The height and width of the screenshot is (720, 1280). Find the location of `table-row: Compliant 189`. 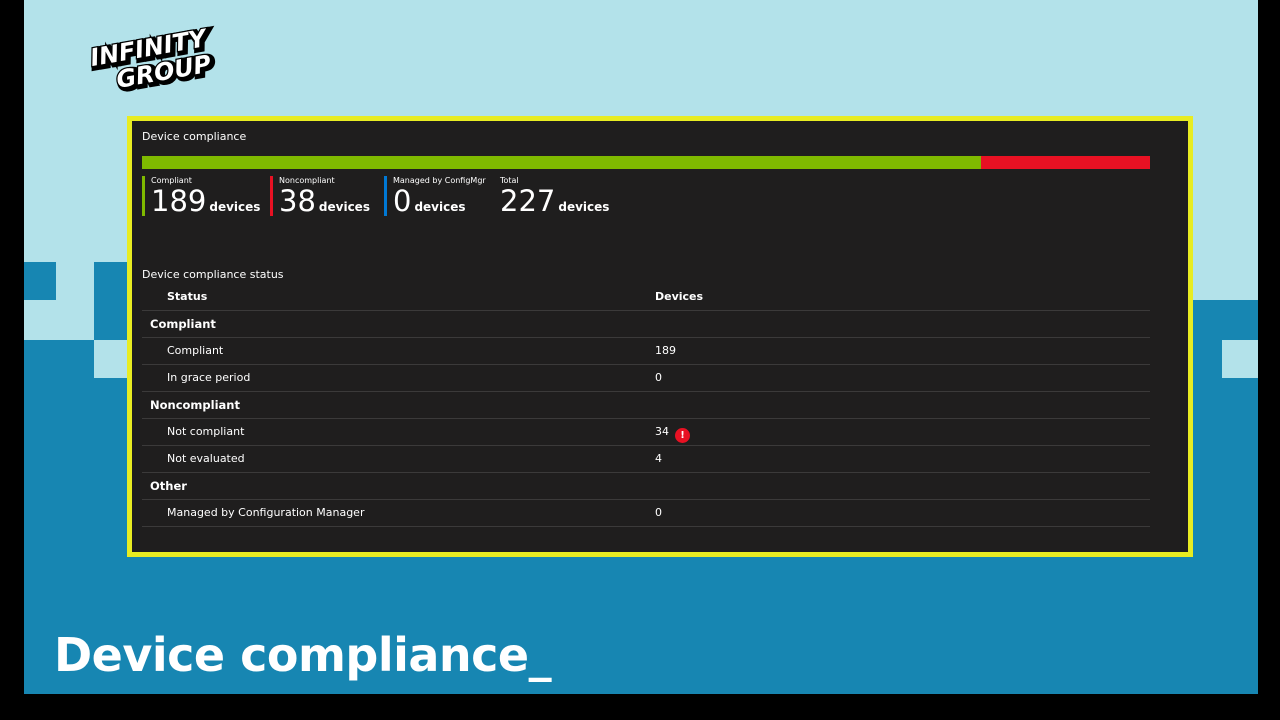

table-row: Compliant 189 is located at coordinates (646, 351).